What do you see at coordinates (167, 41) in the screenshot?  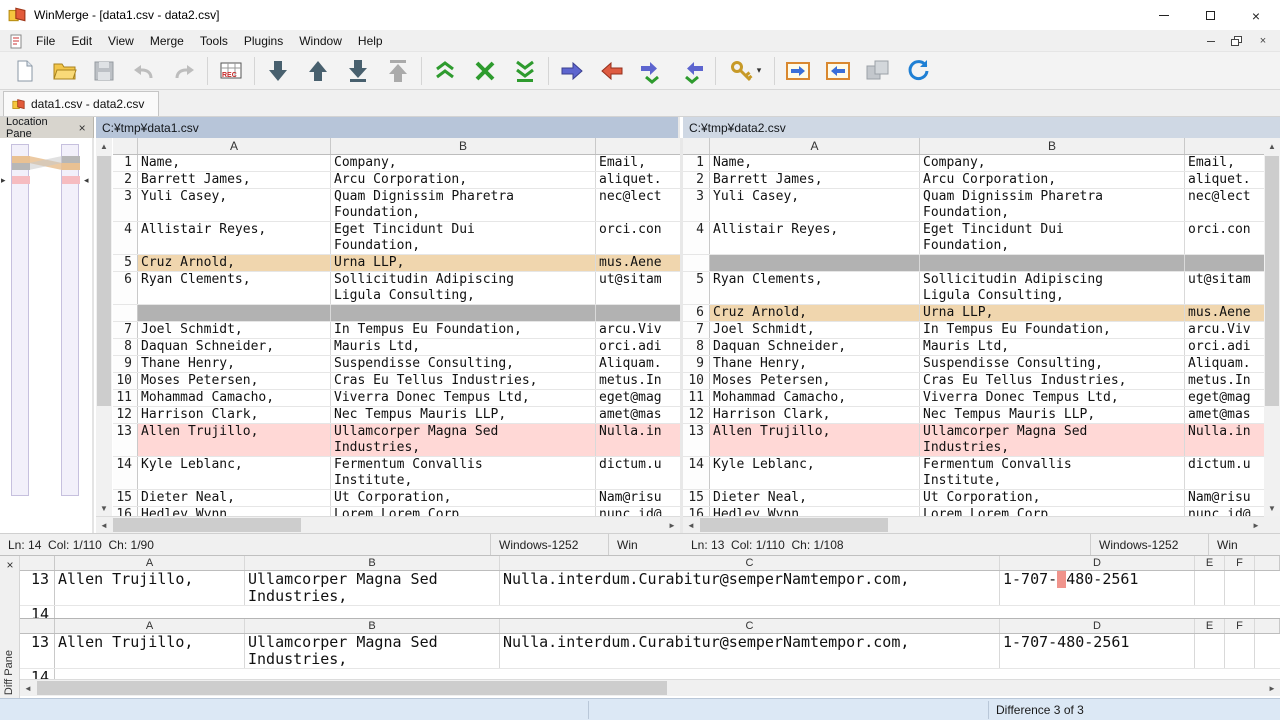 I see `menu-merge: Merge` at bounding box center [167, 41].